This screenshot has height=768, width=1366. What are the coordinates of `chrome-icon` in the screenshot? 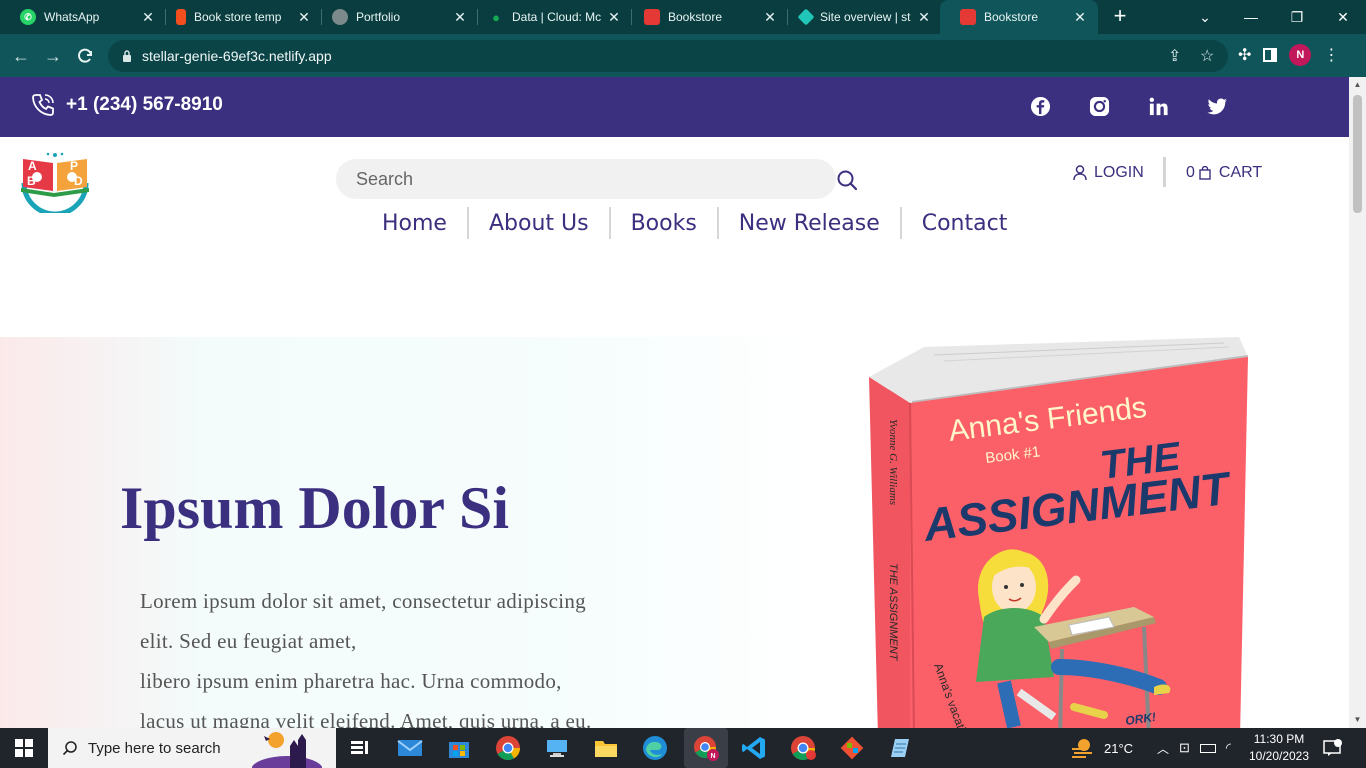 It's located at (508, 748).